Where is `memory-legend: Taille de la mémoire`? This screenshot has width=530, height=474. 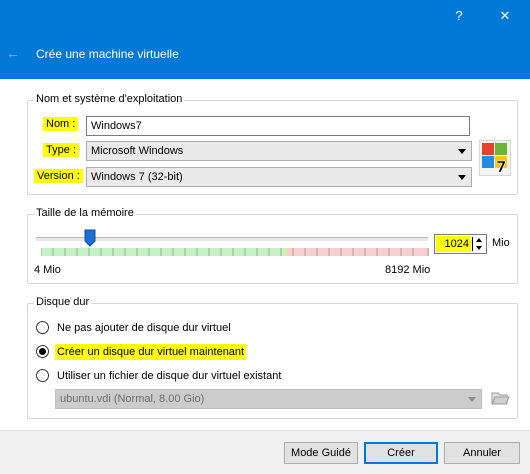
memory-legend: Taille de la mémoire is located at coordinates (85, 213).